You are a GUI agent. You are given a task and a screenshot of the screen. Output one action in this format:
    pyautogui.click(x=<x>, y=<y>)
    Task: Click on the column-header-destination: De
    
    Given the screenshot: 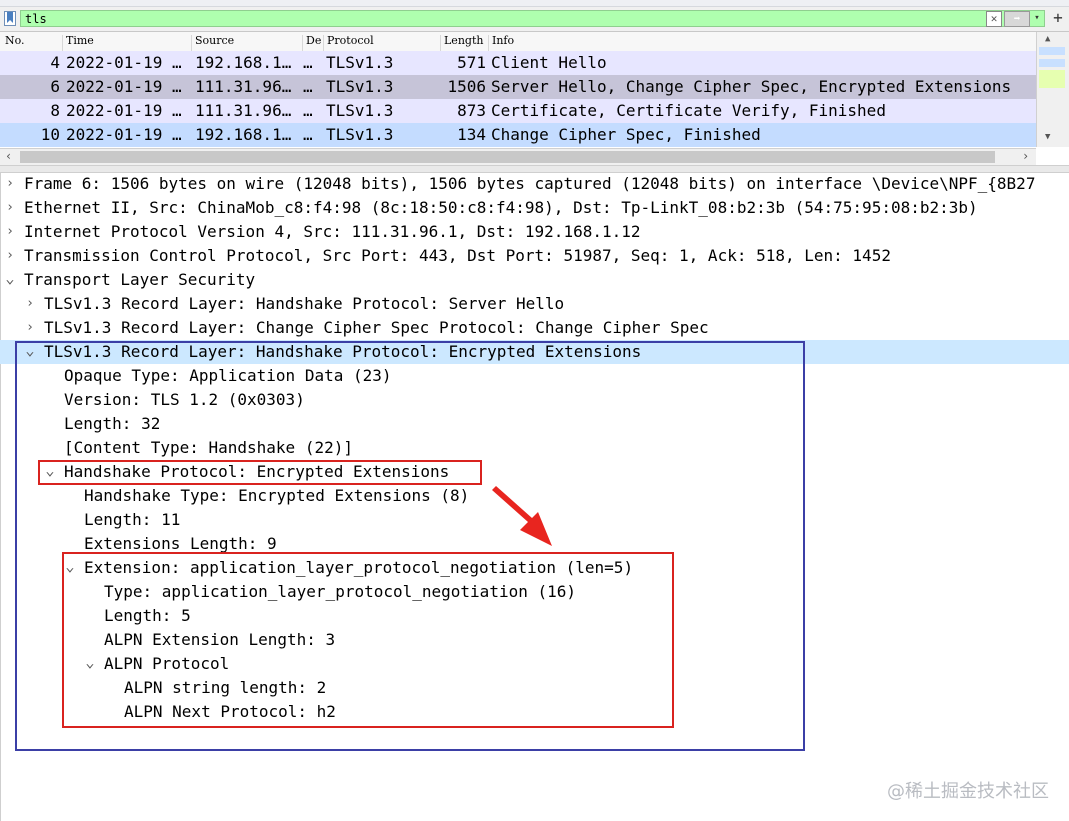 What is the action you would take?
    pyautogui.click(x=311, y=43)
    